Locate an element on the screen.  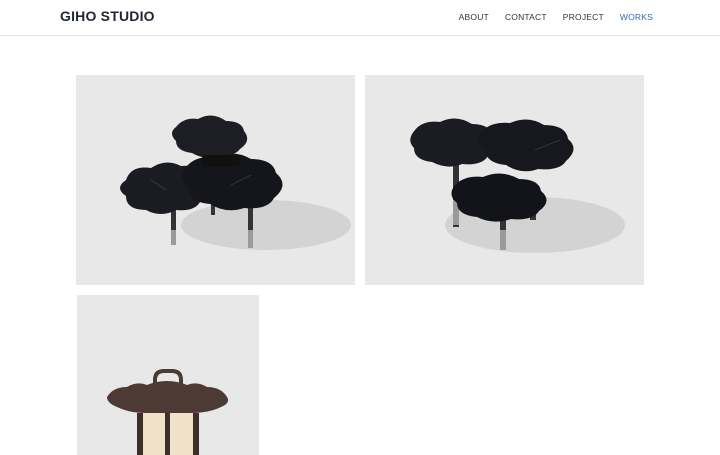
nav-link-about: ABOUT is located at coordinates (474, 17).